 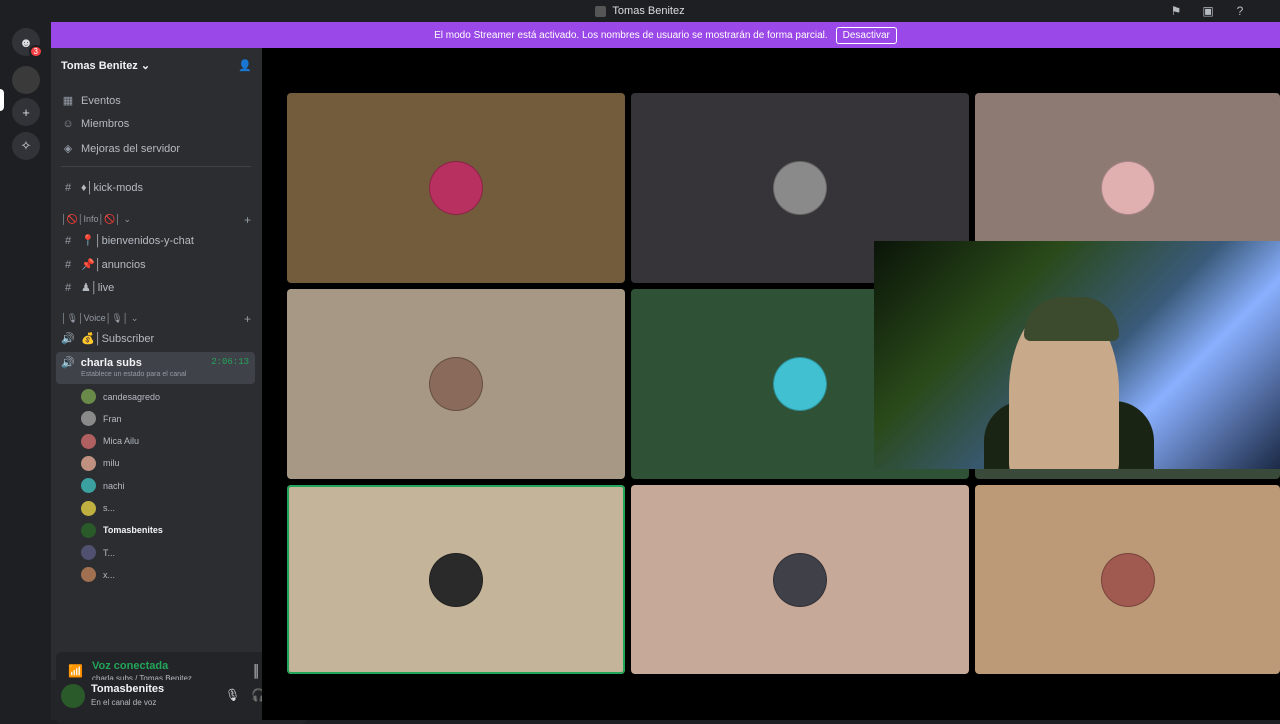 I want to click on channel-label: 📍│bienvenidos-y-chat, so click(x=137, y=241).